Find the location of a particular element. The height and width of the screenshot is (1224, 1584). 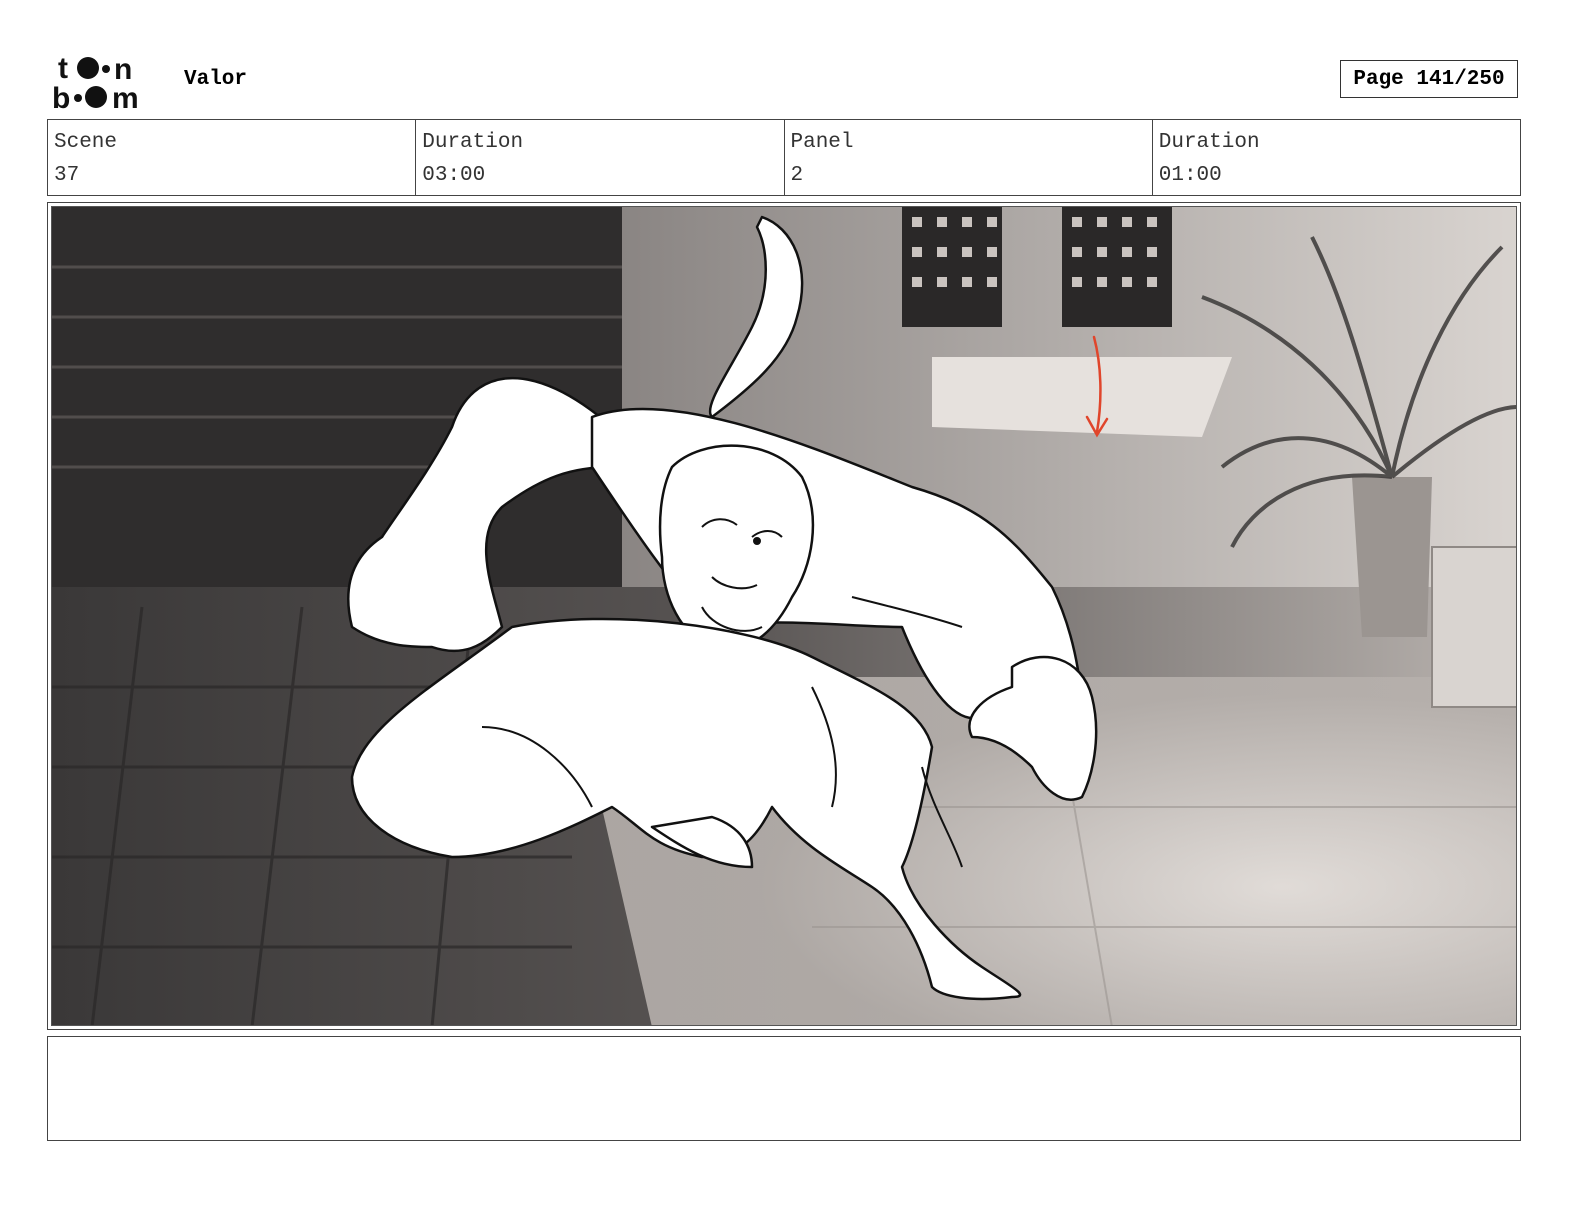

panel-value: 2 is located at coordinates (797, 175).